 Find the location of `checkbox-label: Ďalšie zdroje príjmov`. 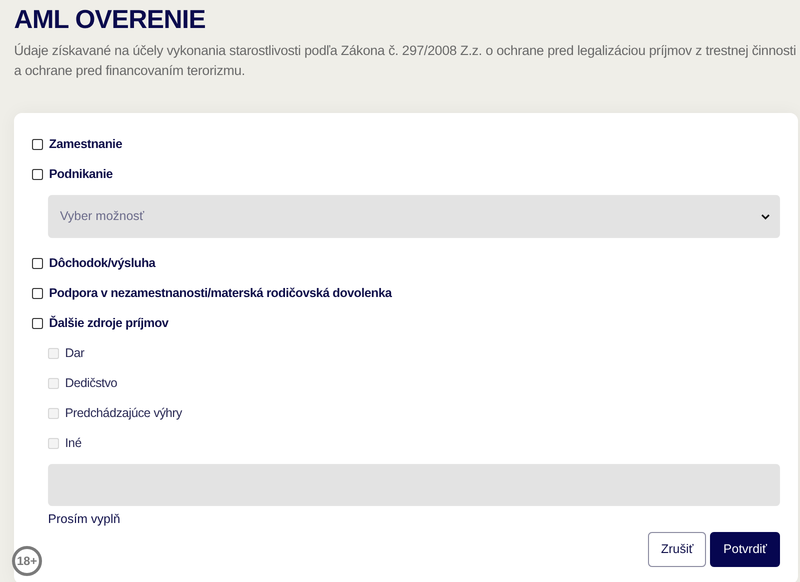

checkbox-label: Ďalšie zdroje príjmov is located at coordinates (108, 323).